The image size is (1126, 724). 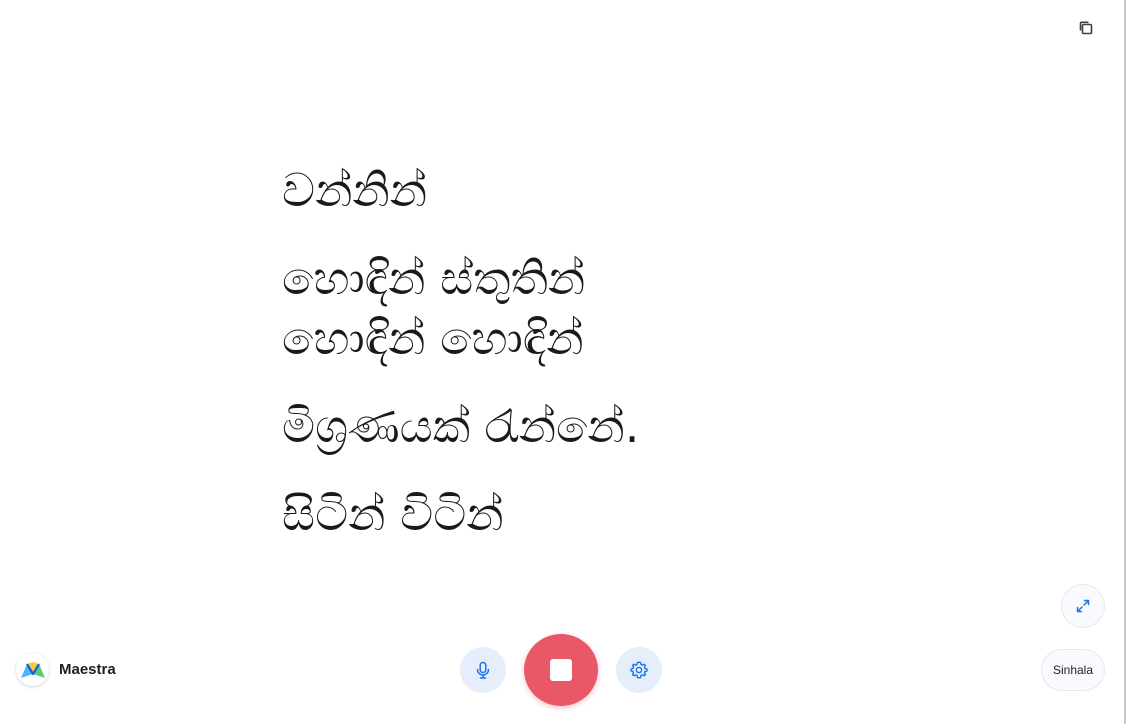 What do you see at coordinates (433, 338) in the screenshot?
I see `transcript-line: හොඳින් හොඳින්` at bounding box center [433, 338].